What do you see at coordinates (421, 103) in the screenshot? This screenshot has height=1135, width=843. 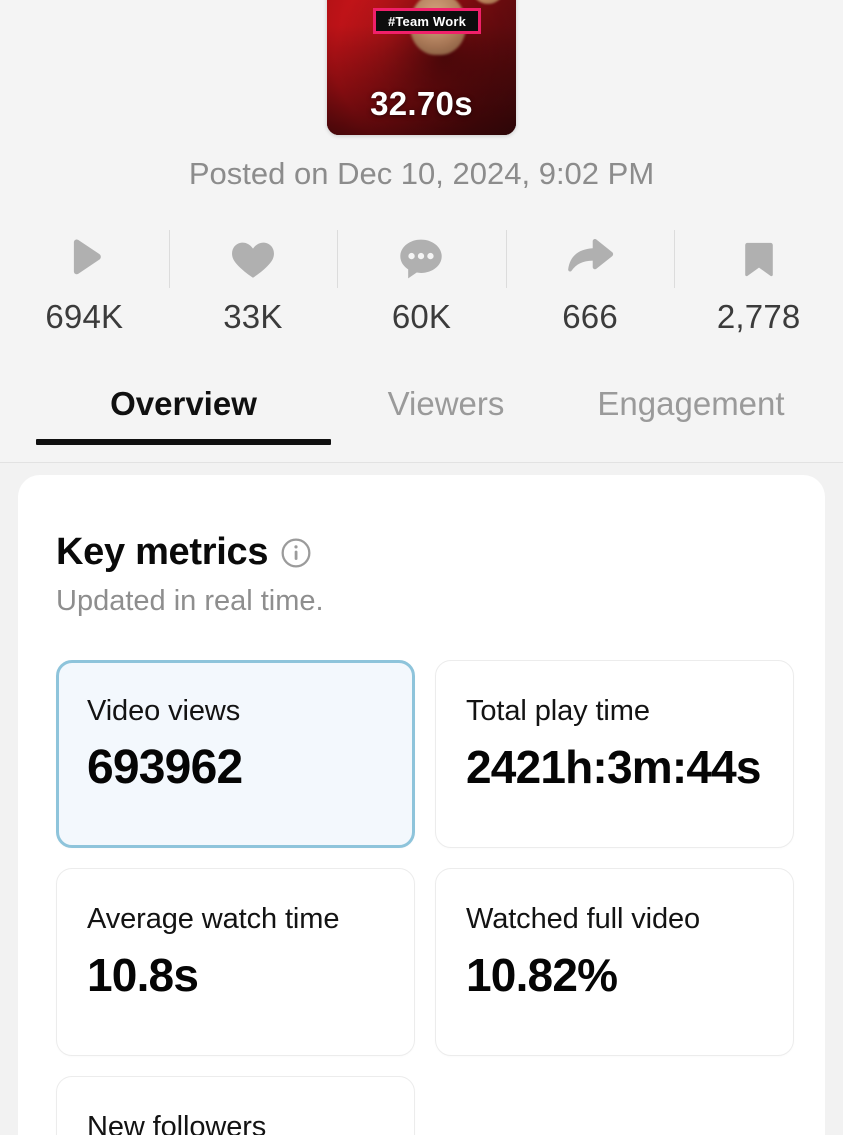 I see `video-duration-label: 32.70s` at bounding box center [421, 103].